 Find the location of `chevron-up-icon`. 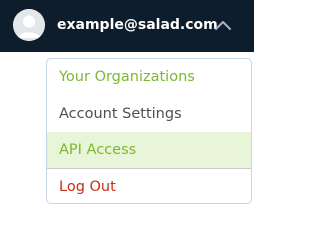

chevron-up-icon is located at coordinates (223, 25).